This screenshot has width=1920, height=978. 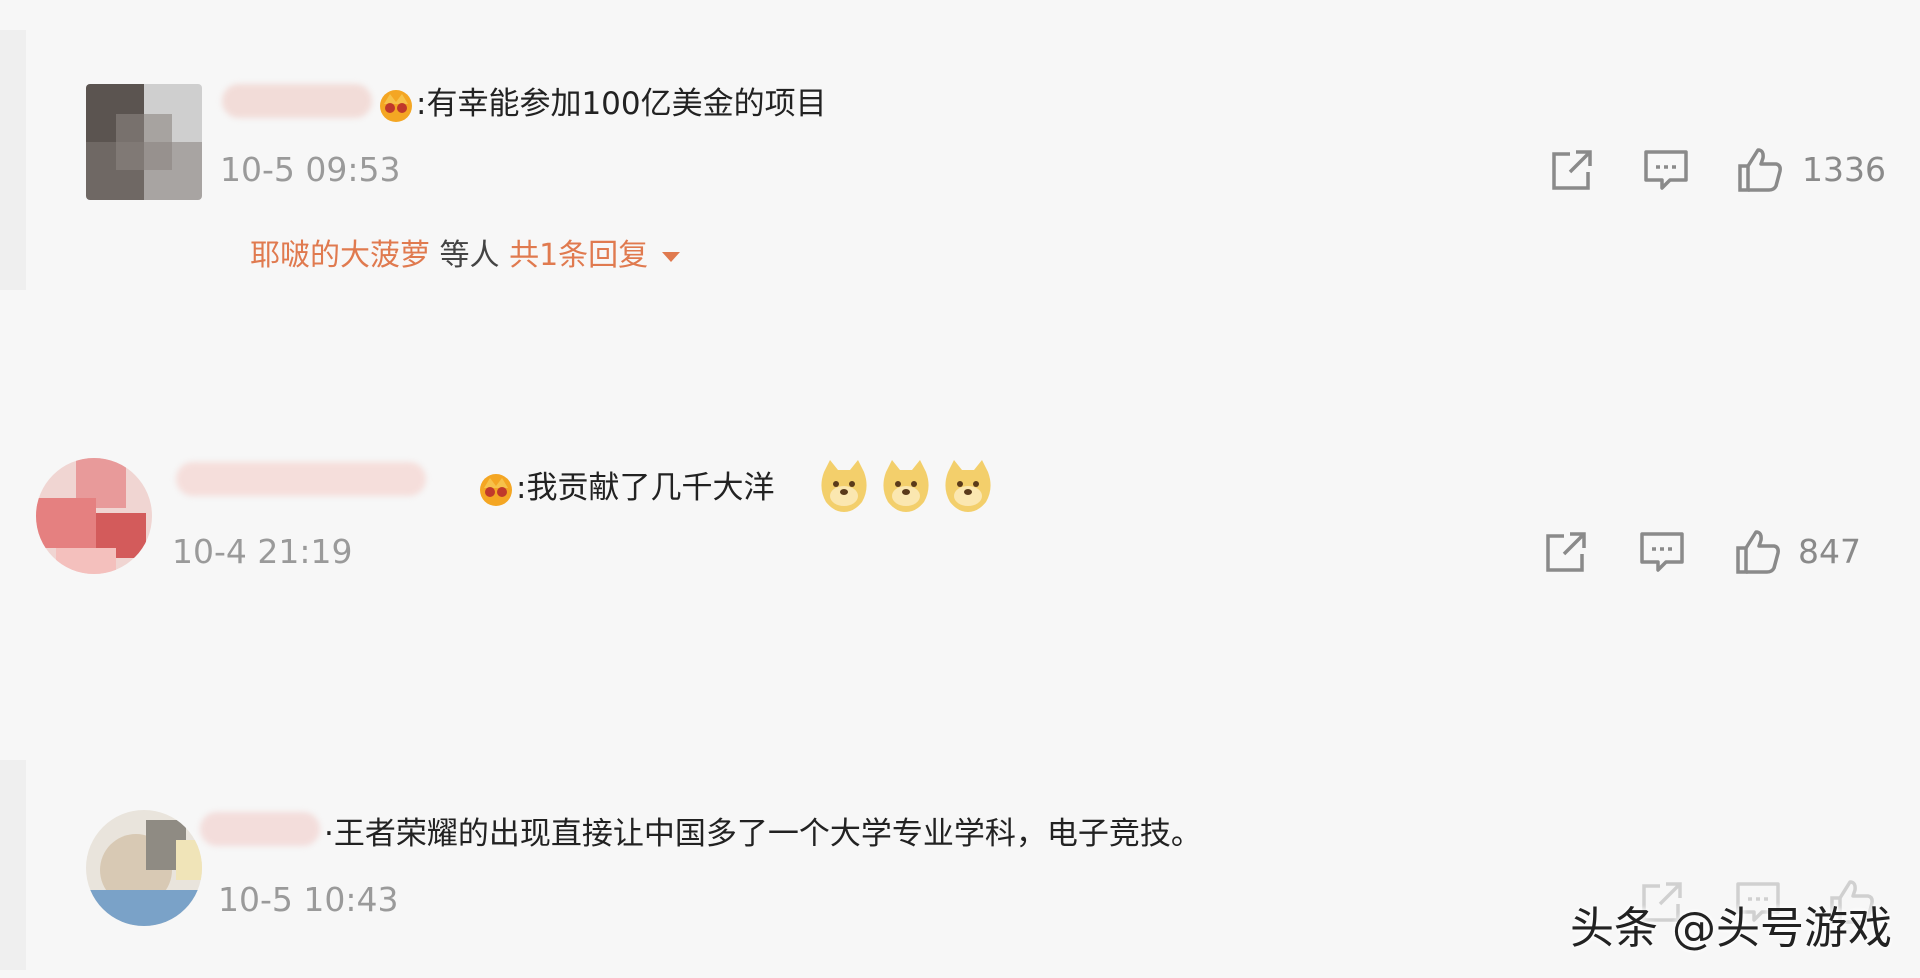 What do you see at coordinates (260, 829) in the screenshot?
I see `blurred-username` at bounding box center [260, 829].